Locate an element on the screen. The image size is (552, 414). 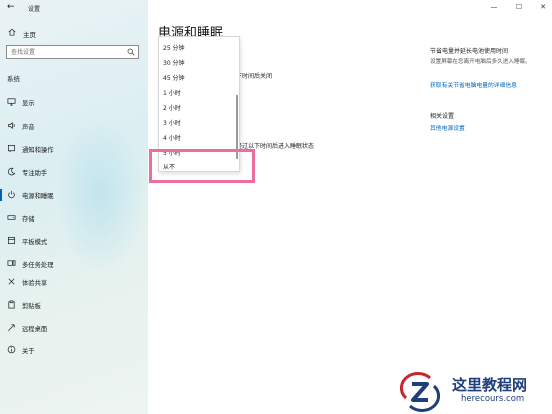
monitor-icon is located at coordinates (11, 102).